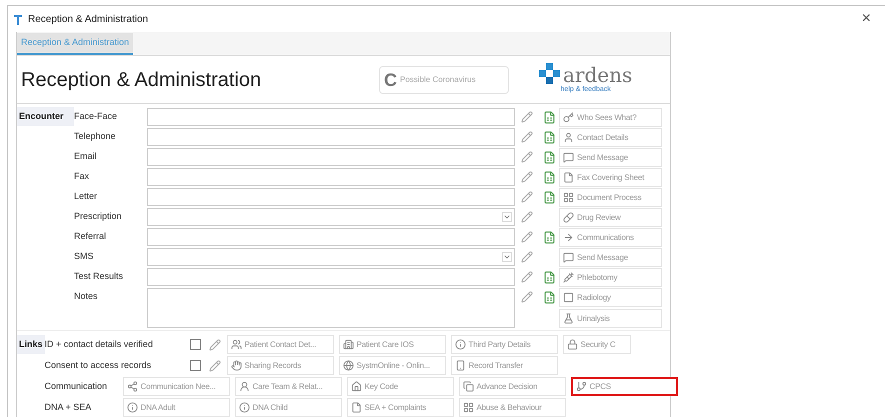 This screenshot has width=885, height=417. I want to click on section-label: Encounter, so click(45, 116).